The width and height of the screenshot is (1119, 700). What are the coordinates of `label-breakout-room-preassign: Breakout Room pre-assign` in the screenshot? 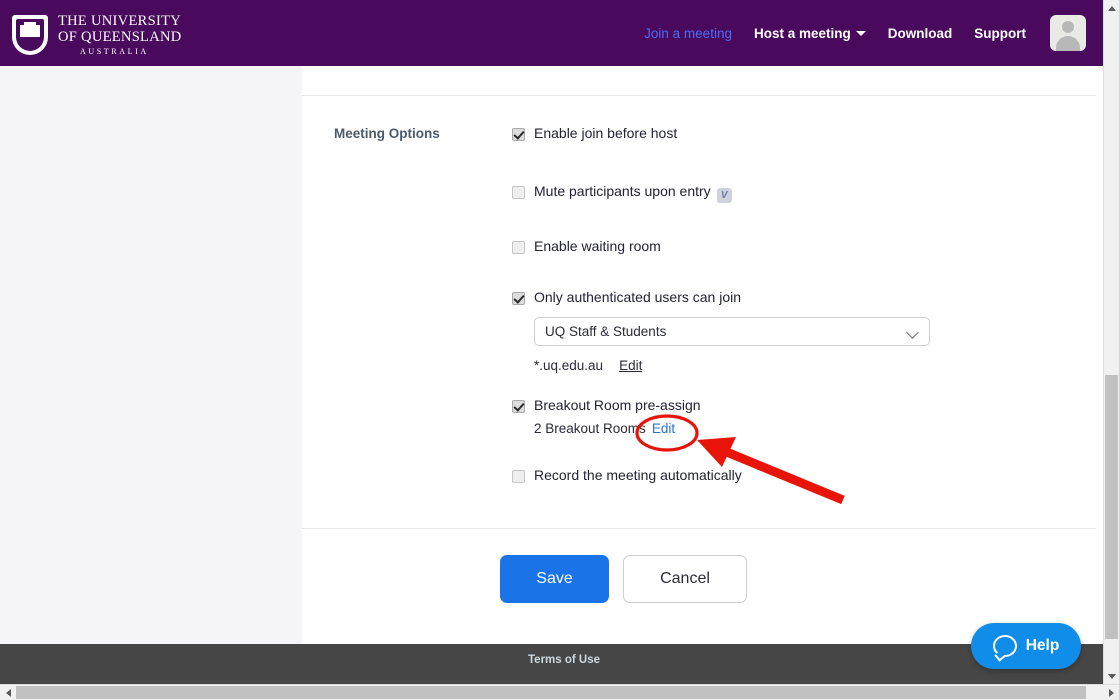 It's located at (617, 405).